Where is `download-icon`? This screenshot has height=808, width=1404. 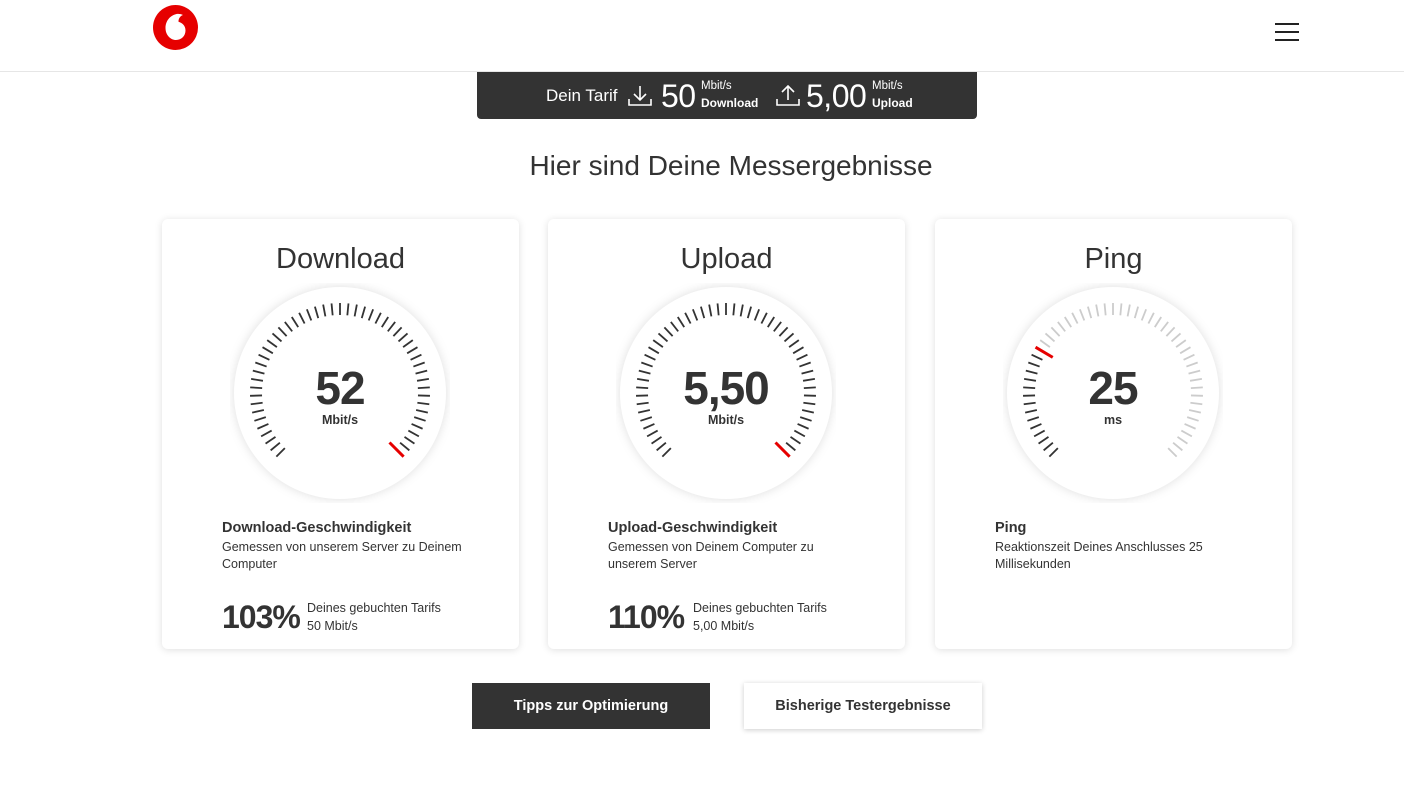 download-icon is located at coordinates (640, 96).